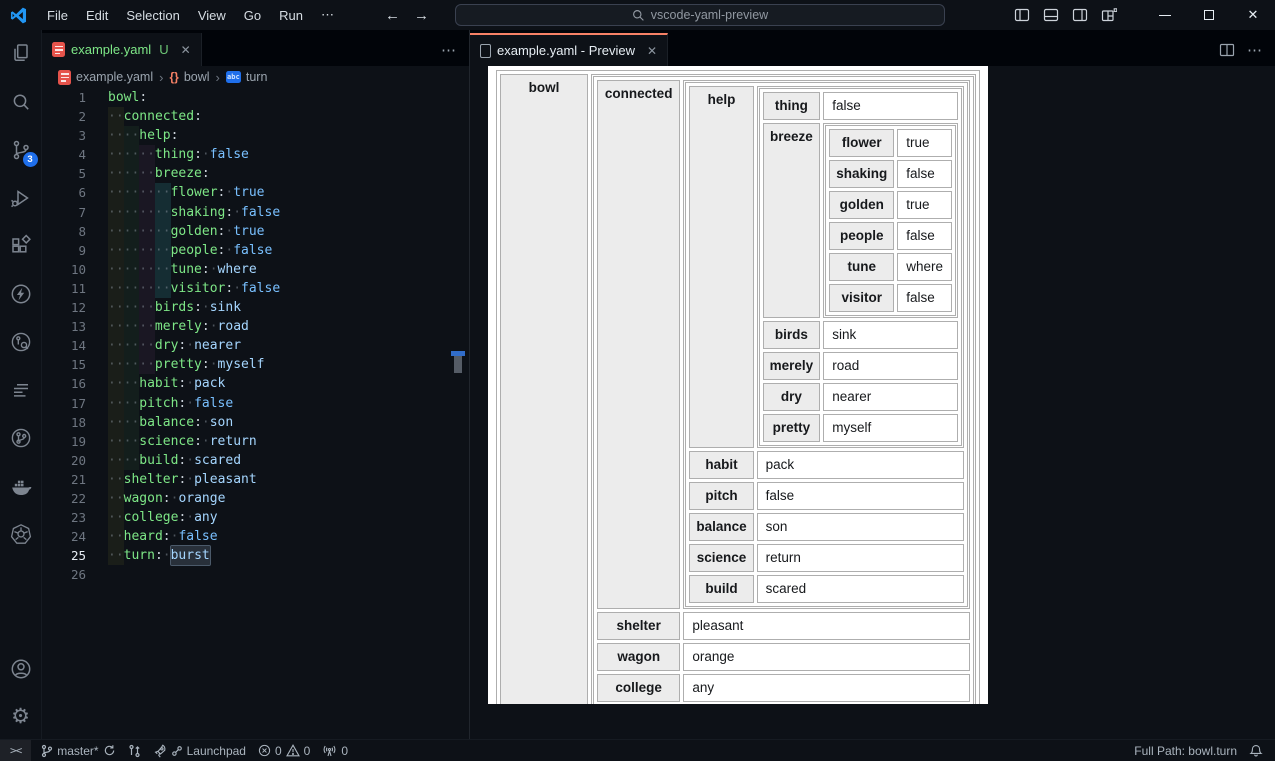  I want to click on code-line: 10 ·· ·· ·· ·· tune: · where, so click(255, 269).